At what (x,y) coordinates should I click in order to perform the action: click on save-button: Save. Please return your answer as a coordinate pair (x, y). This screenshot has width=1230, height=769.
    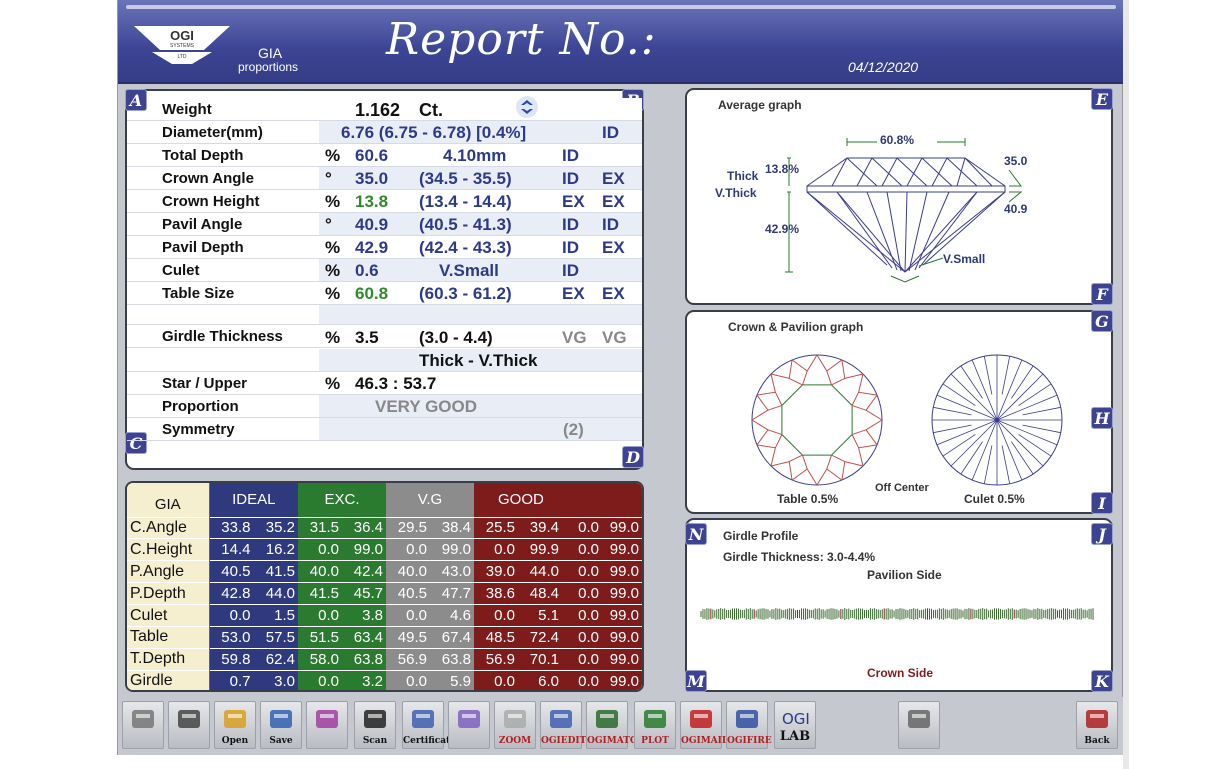
    Looking at the image, I should click on (281, 725).